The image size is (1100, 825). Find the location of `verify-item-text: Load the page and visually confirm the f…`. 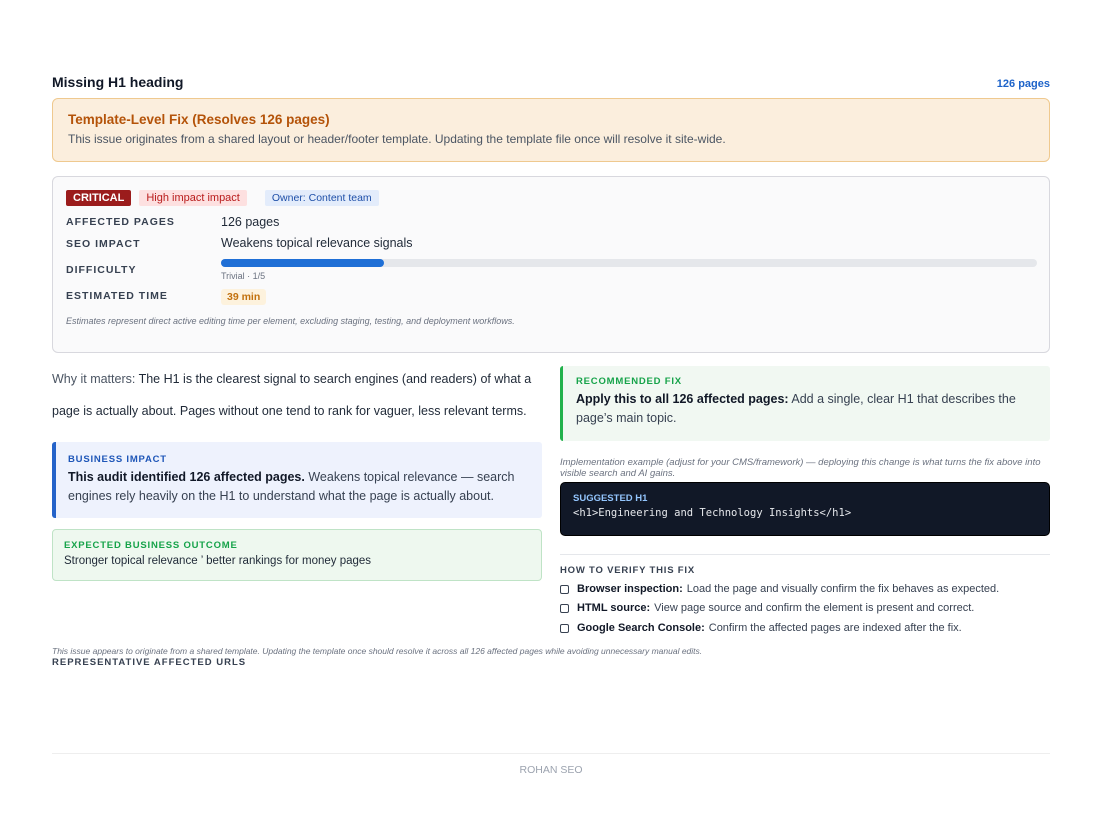

verify-item-text: Load the page and visually confirm the f… is located at coordinates (843, 589).